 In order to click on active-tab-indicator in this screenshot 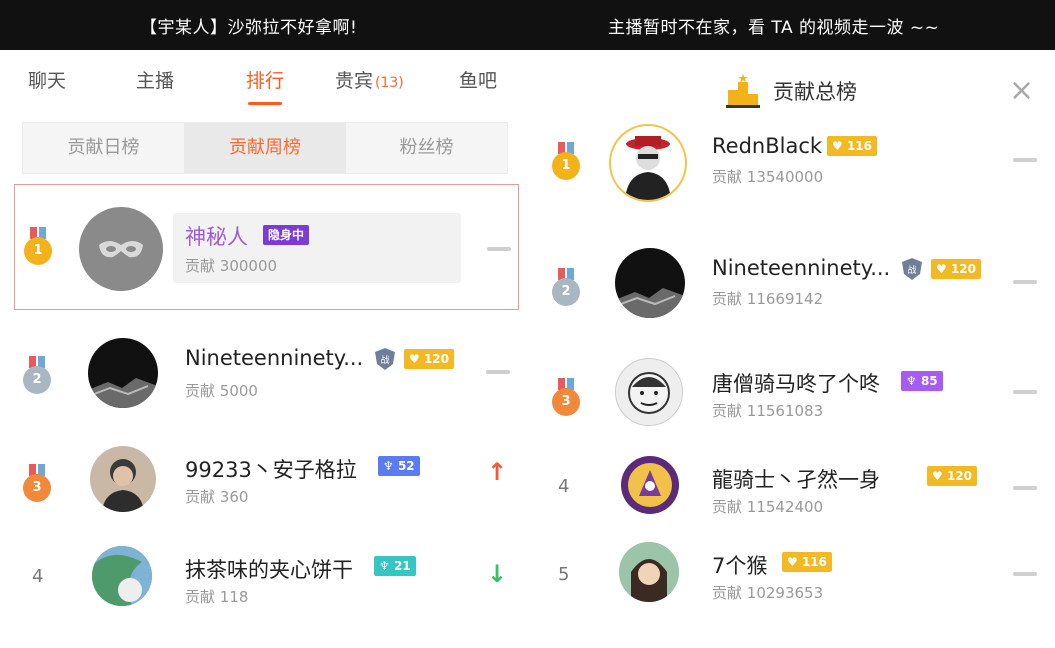, I will do `click(265, 103)`.